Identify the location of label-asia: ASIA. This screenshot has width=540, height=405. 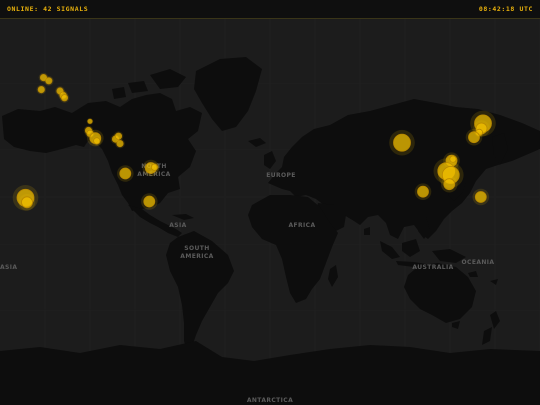
(177, 225).